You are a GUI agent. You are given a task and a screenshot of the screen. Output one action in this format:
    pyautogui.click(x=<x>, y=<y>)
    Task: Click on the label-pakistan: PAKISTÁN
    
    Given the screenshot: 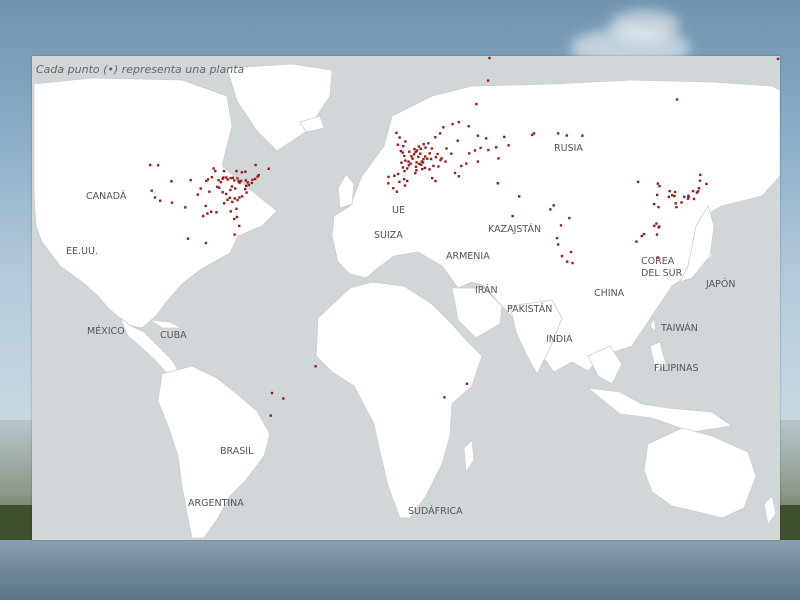 What is the action you would take?
    pyautogui.click(x=529, y=309)
    